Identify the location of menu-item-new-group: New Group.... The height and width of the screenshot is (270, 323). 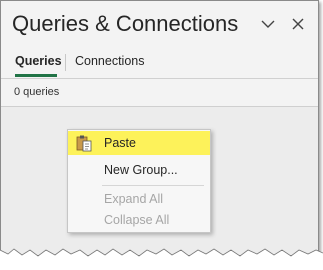
(139, 170).